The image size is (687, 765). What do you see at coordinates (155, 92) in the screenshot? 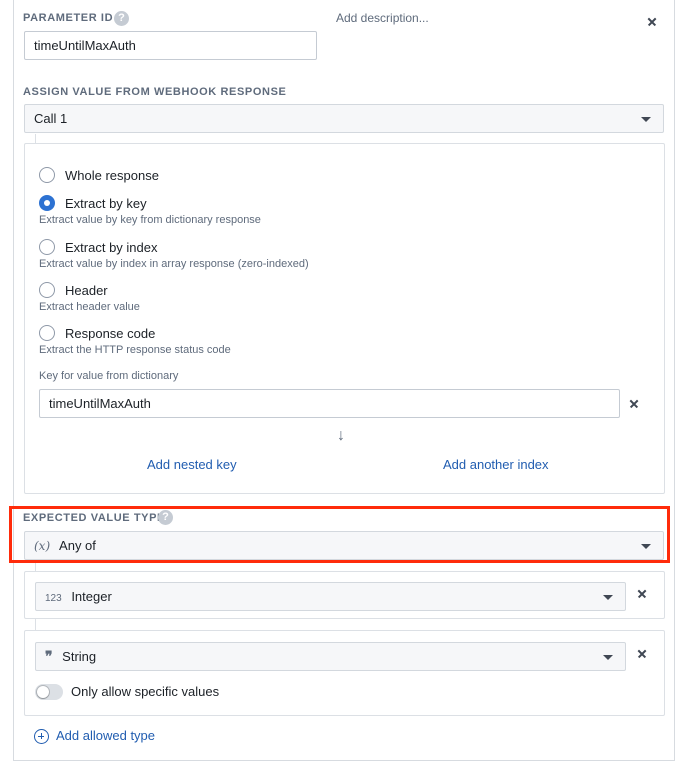
I see `assign-value-label: ASSIGN VALUE FROM WEBHOOK RESPONSE` at bounding box center [155, 92].